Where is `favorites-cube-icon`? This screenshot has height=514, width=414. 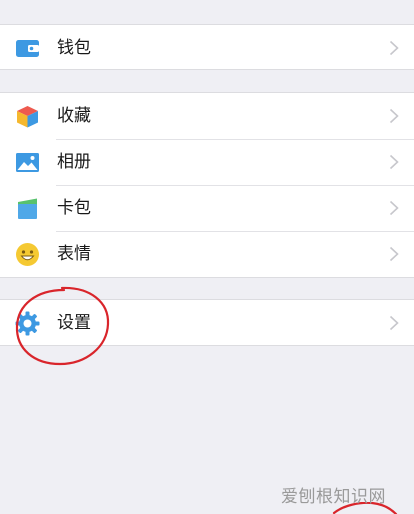 favorites-cube-icon is located at coordinates (27, 116).